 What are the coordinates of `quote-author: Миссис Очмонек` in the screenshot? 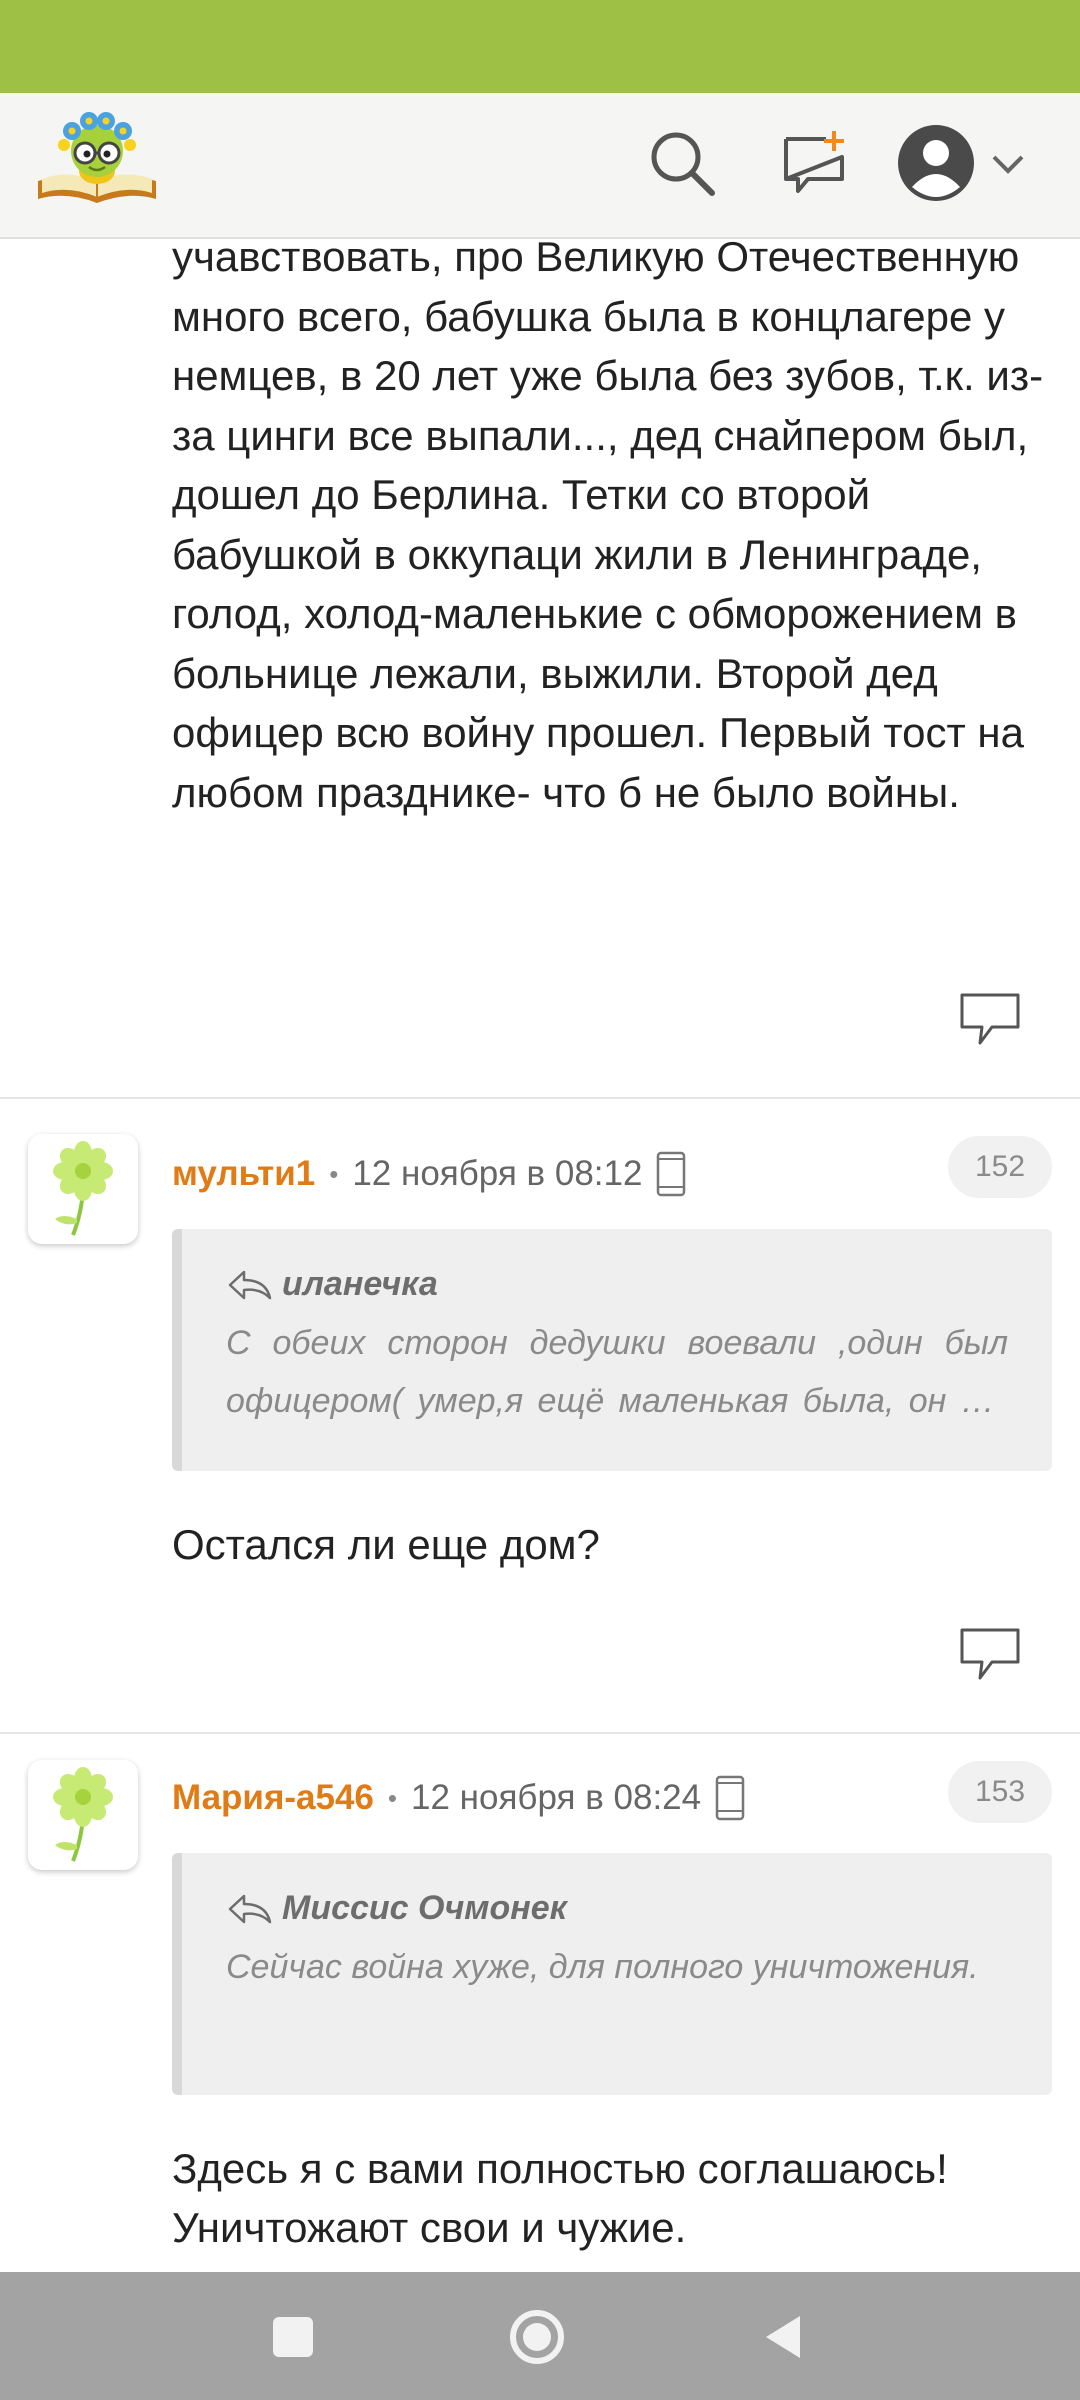 It's located at (424, 1908).